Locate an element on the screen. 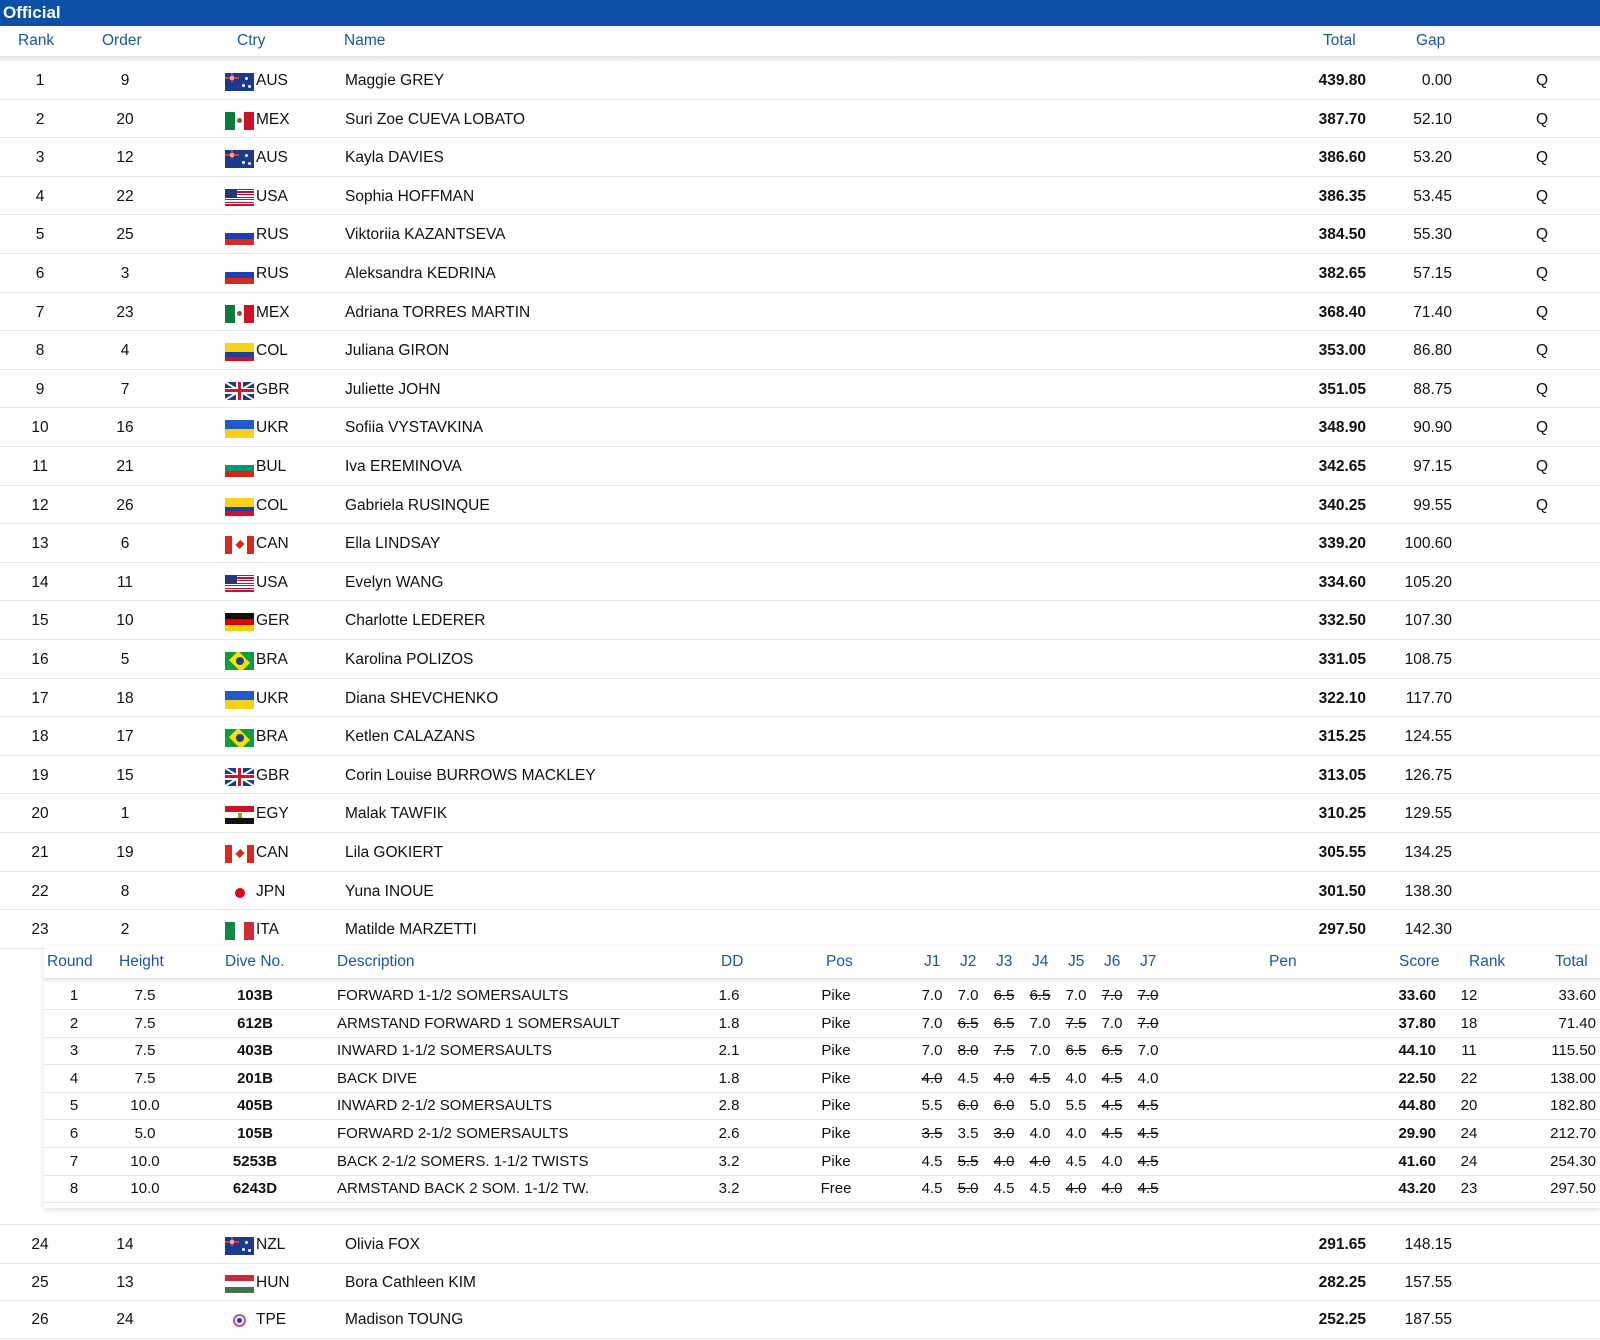  athlete-name: Madison TOUNG is located at coordinates (404, 1320).